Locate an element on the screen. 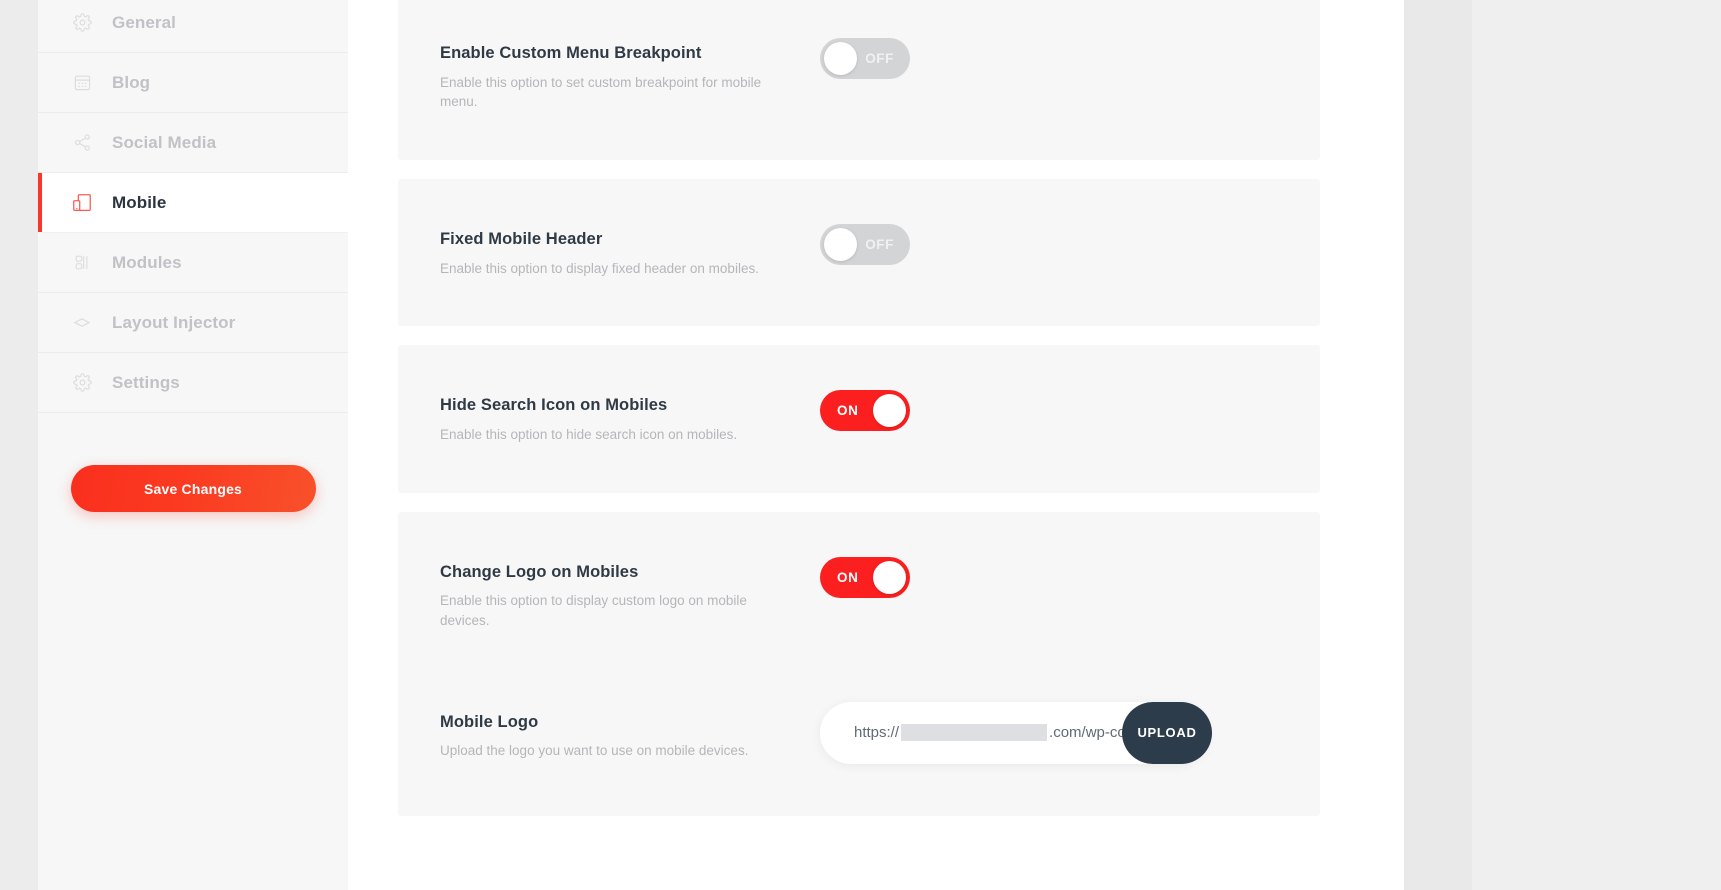  sidebar-item-blog: Blog is located at coordinates (193, 83).